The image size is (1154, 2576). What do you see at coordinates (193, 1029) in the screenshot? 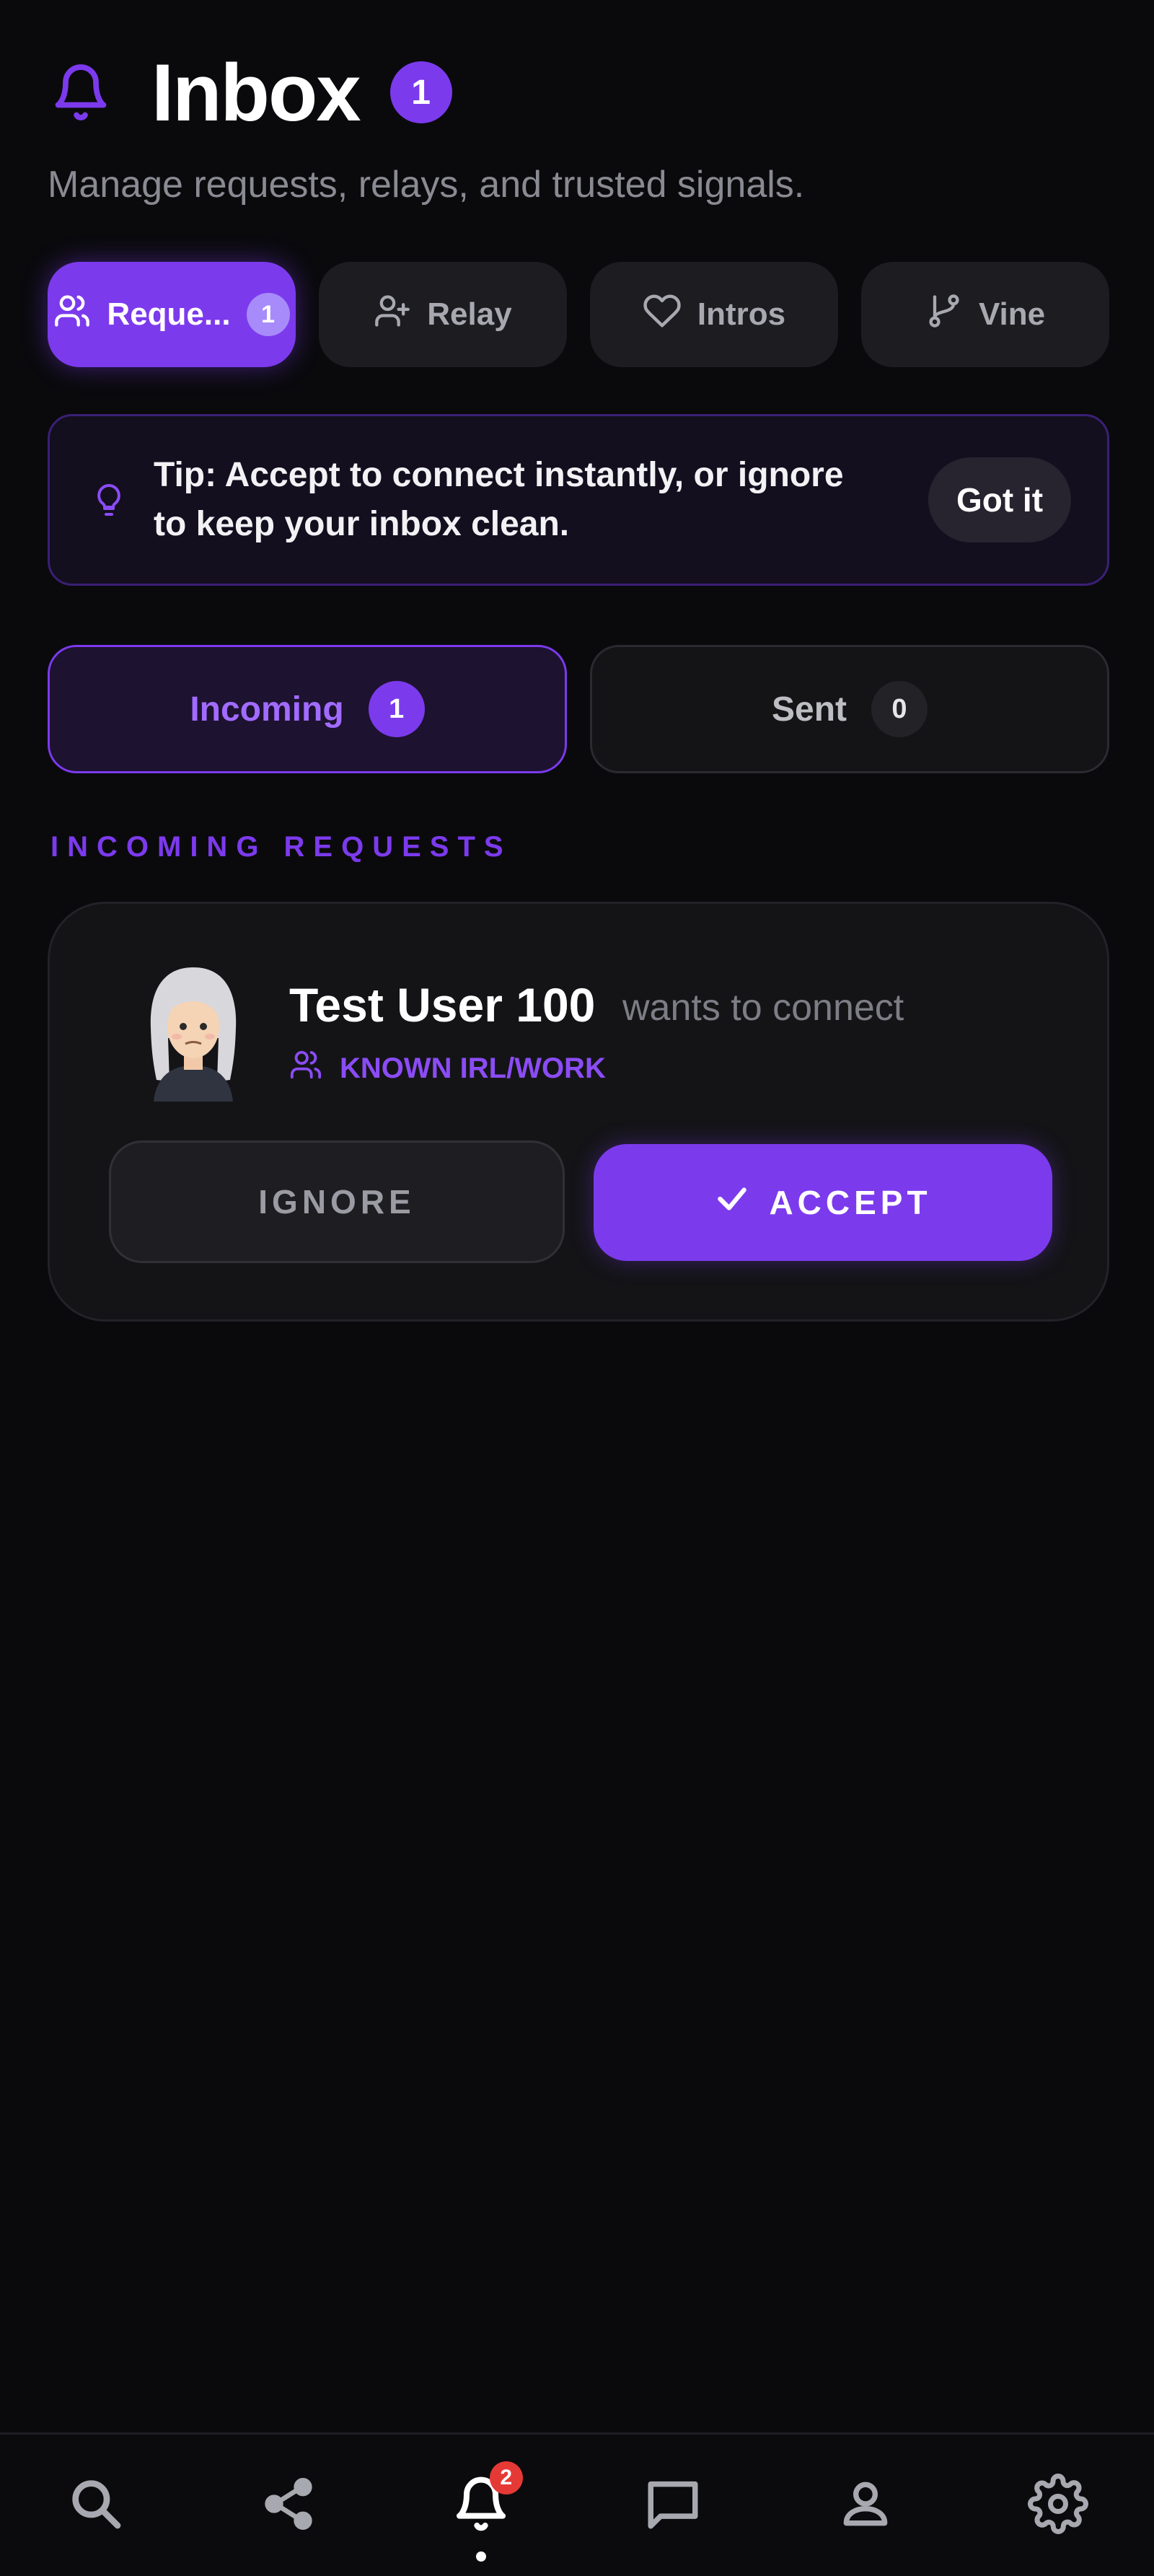
I see `avatar` at bounding box center [193, 1029].